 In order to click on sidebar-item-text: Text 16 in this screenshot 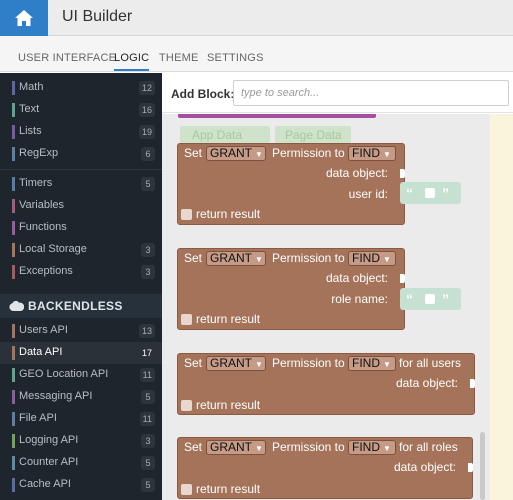, I will do `click(81, 110)`.